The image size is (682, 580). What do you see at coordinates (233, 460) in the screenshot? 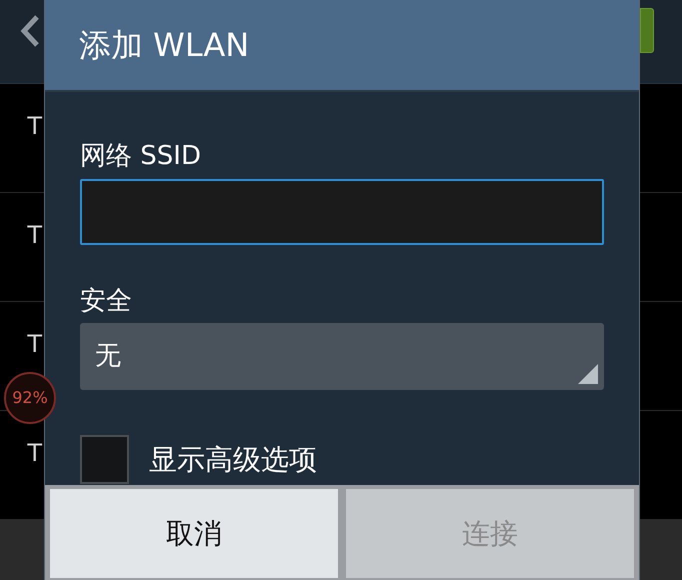
I see `checkbox-label: 显示高级选项` at bounding box center [233, 460].